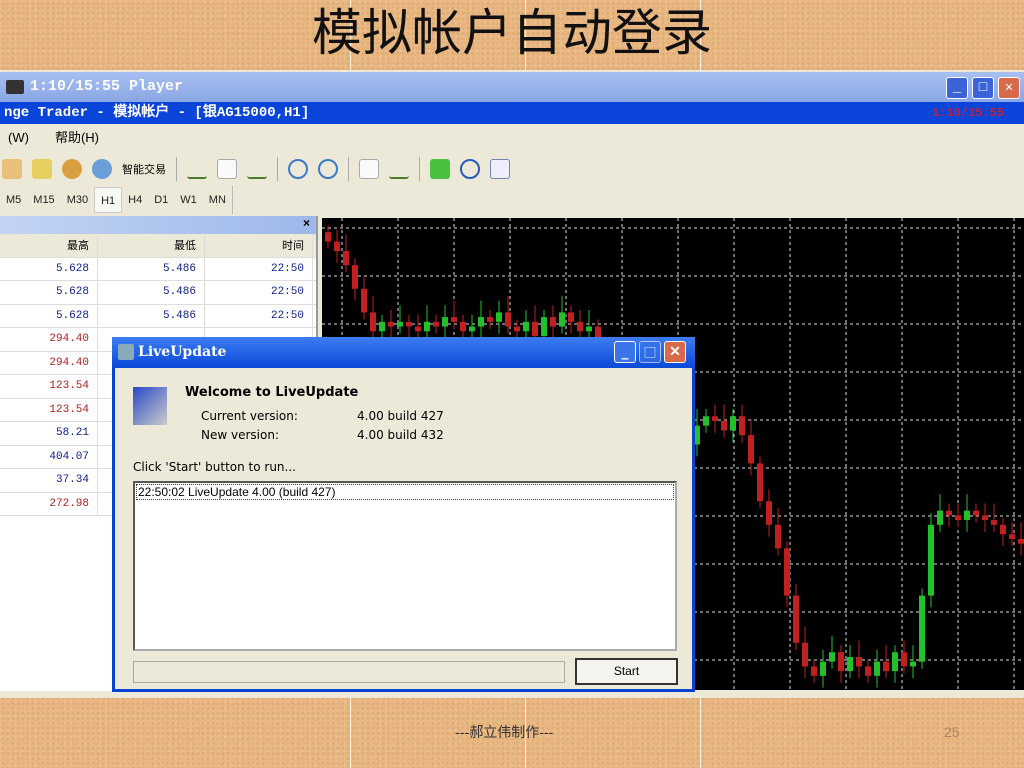  I want to click on users-icon, so click(72, 169).